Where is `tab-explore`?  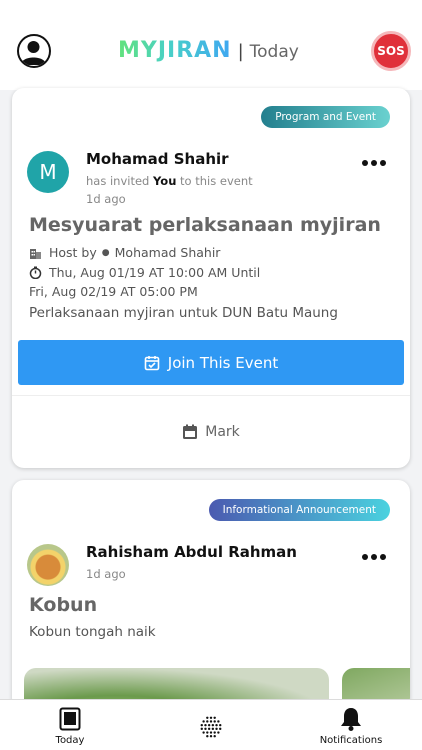
tab-explore is located at coordinates (211, 725).